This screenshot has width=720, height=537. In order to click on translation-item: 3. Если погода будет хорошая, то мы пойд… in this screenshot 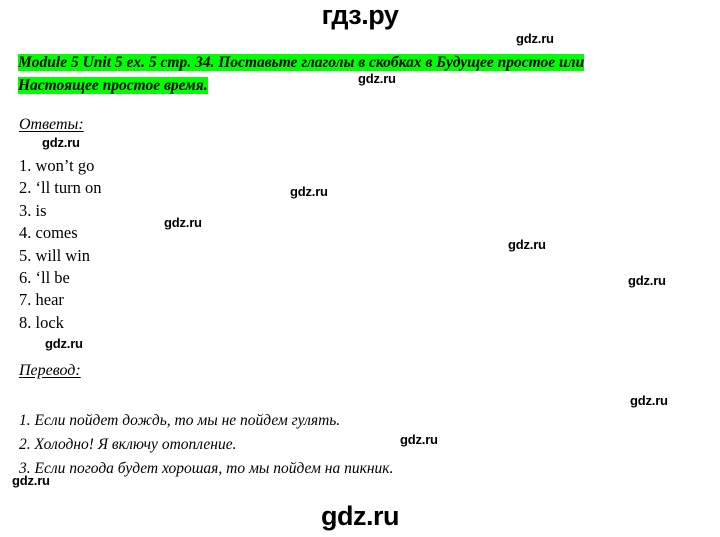, I will do `click(206, 468)`.